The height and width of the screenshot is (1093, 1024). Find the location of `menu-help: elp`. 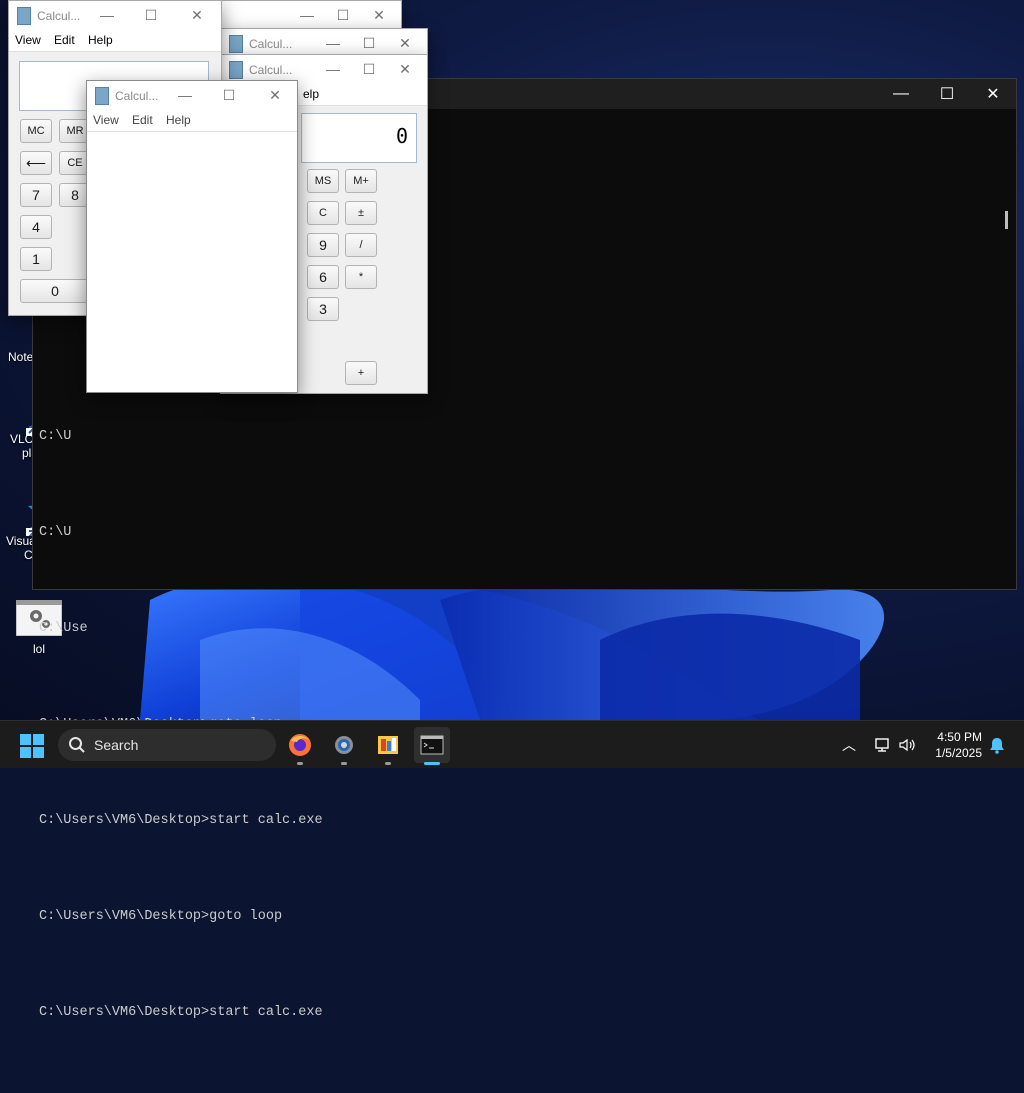

menu-help: elp is located at coordinates (311, 94).